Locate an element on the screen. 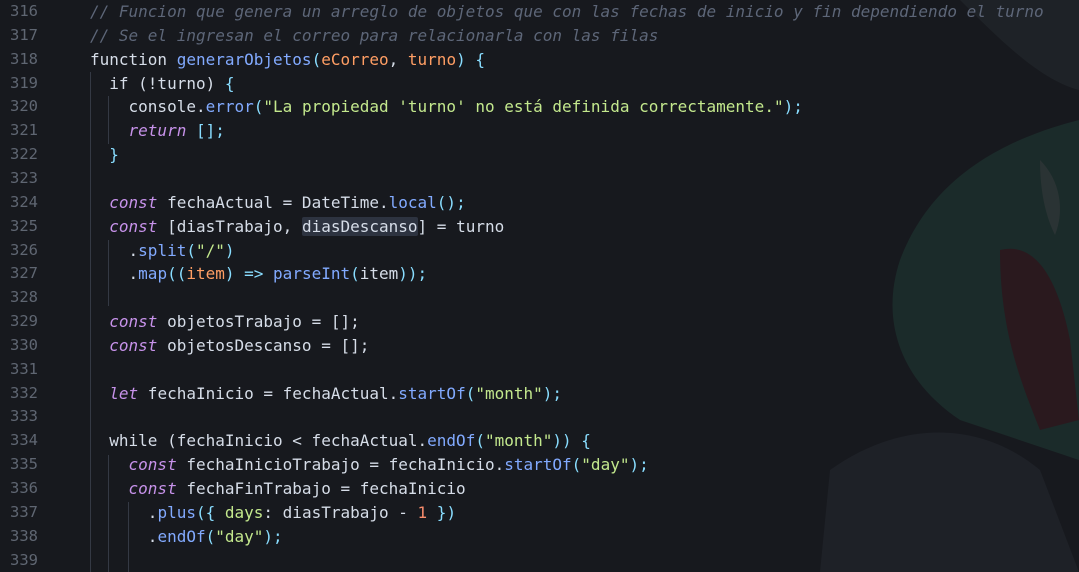 The width and height of the screenshot is (1079, 572). code-token: (); is located at coordinates (451, 202).